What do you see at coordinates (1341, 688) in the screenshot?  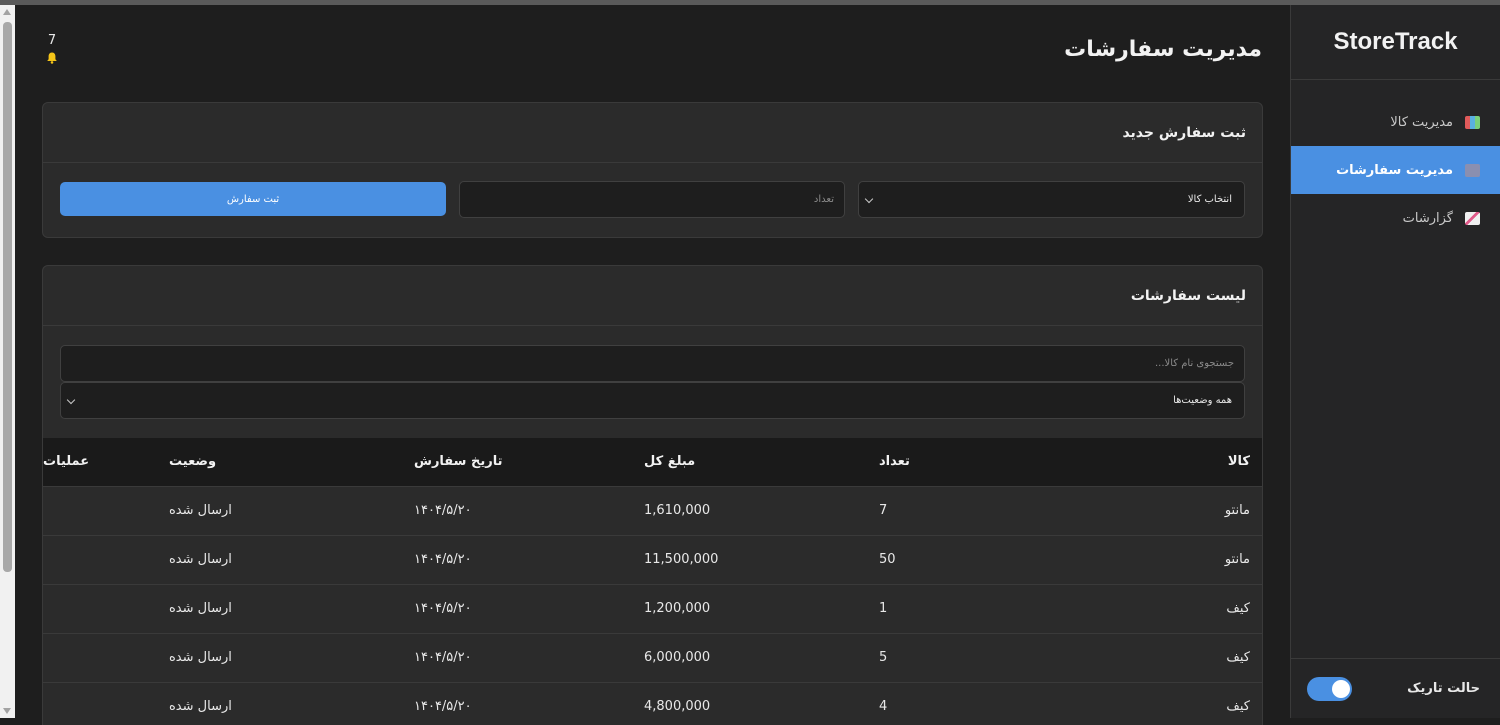 I see `toggle-knob` at bounding box center [1341, 688].